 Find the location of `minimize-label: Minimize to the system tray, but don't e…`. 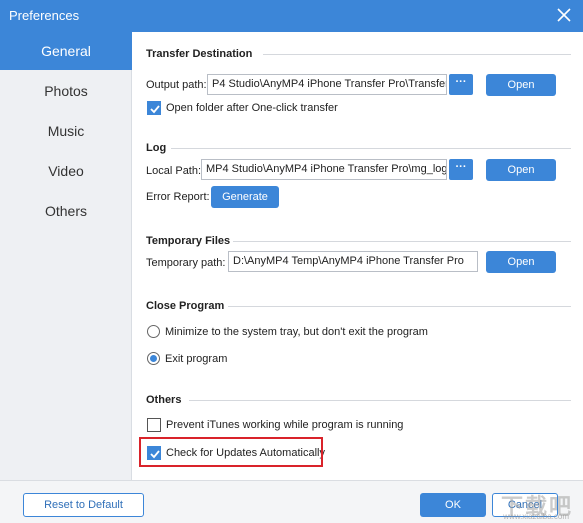

minimize-label: Minimize to the system tray, but don't e… is located at coordinates (296, 332).